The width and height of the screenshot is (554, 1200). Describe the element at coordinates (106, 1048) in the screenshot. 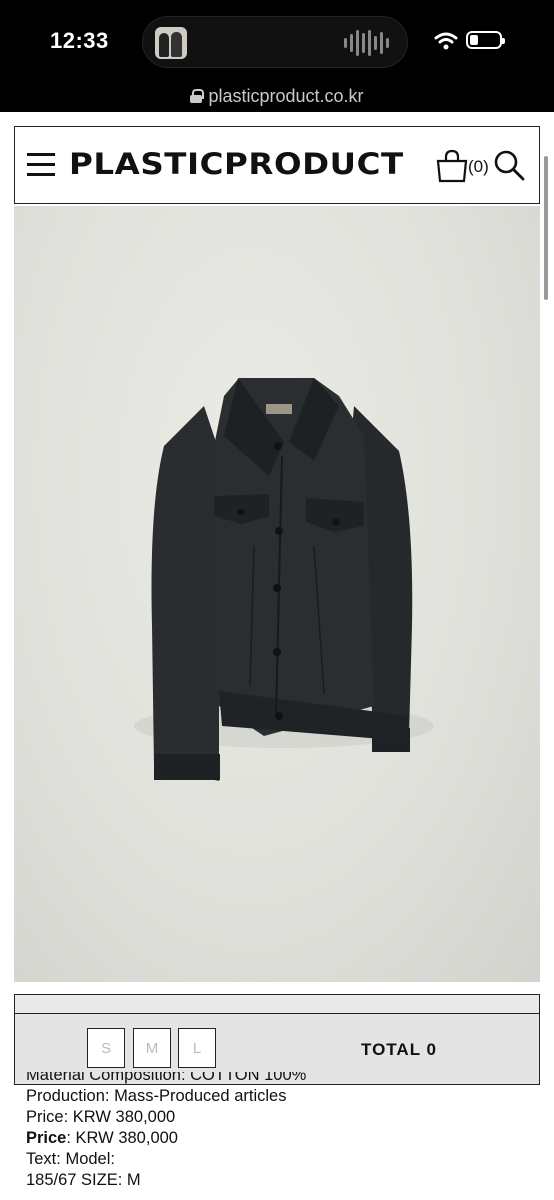

I see `size-option-s: S` at that location.